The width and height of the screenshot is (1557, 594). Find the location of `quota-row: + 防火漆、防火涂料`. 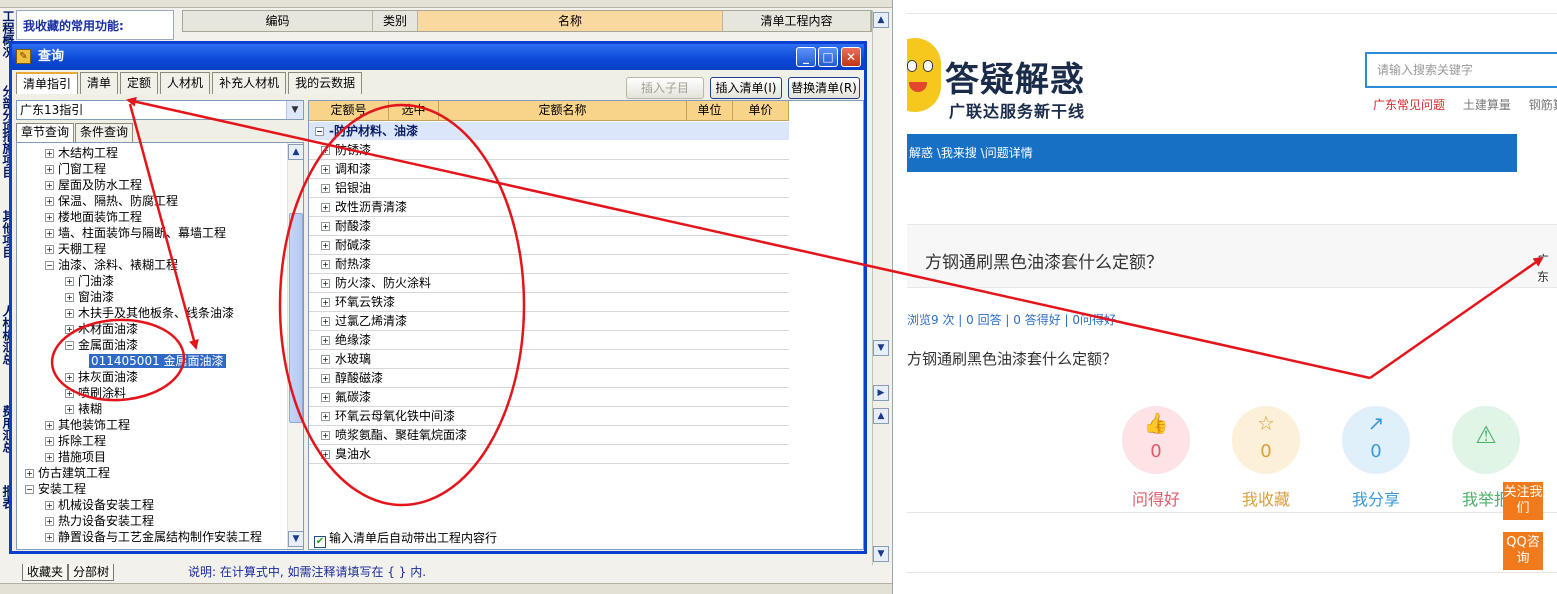

quota-row: + 防火漆、防火涂料 is located at coordinates (549, 283).